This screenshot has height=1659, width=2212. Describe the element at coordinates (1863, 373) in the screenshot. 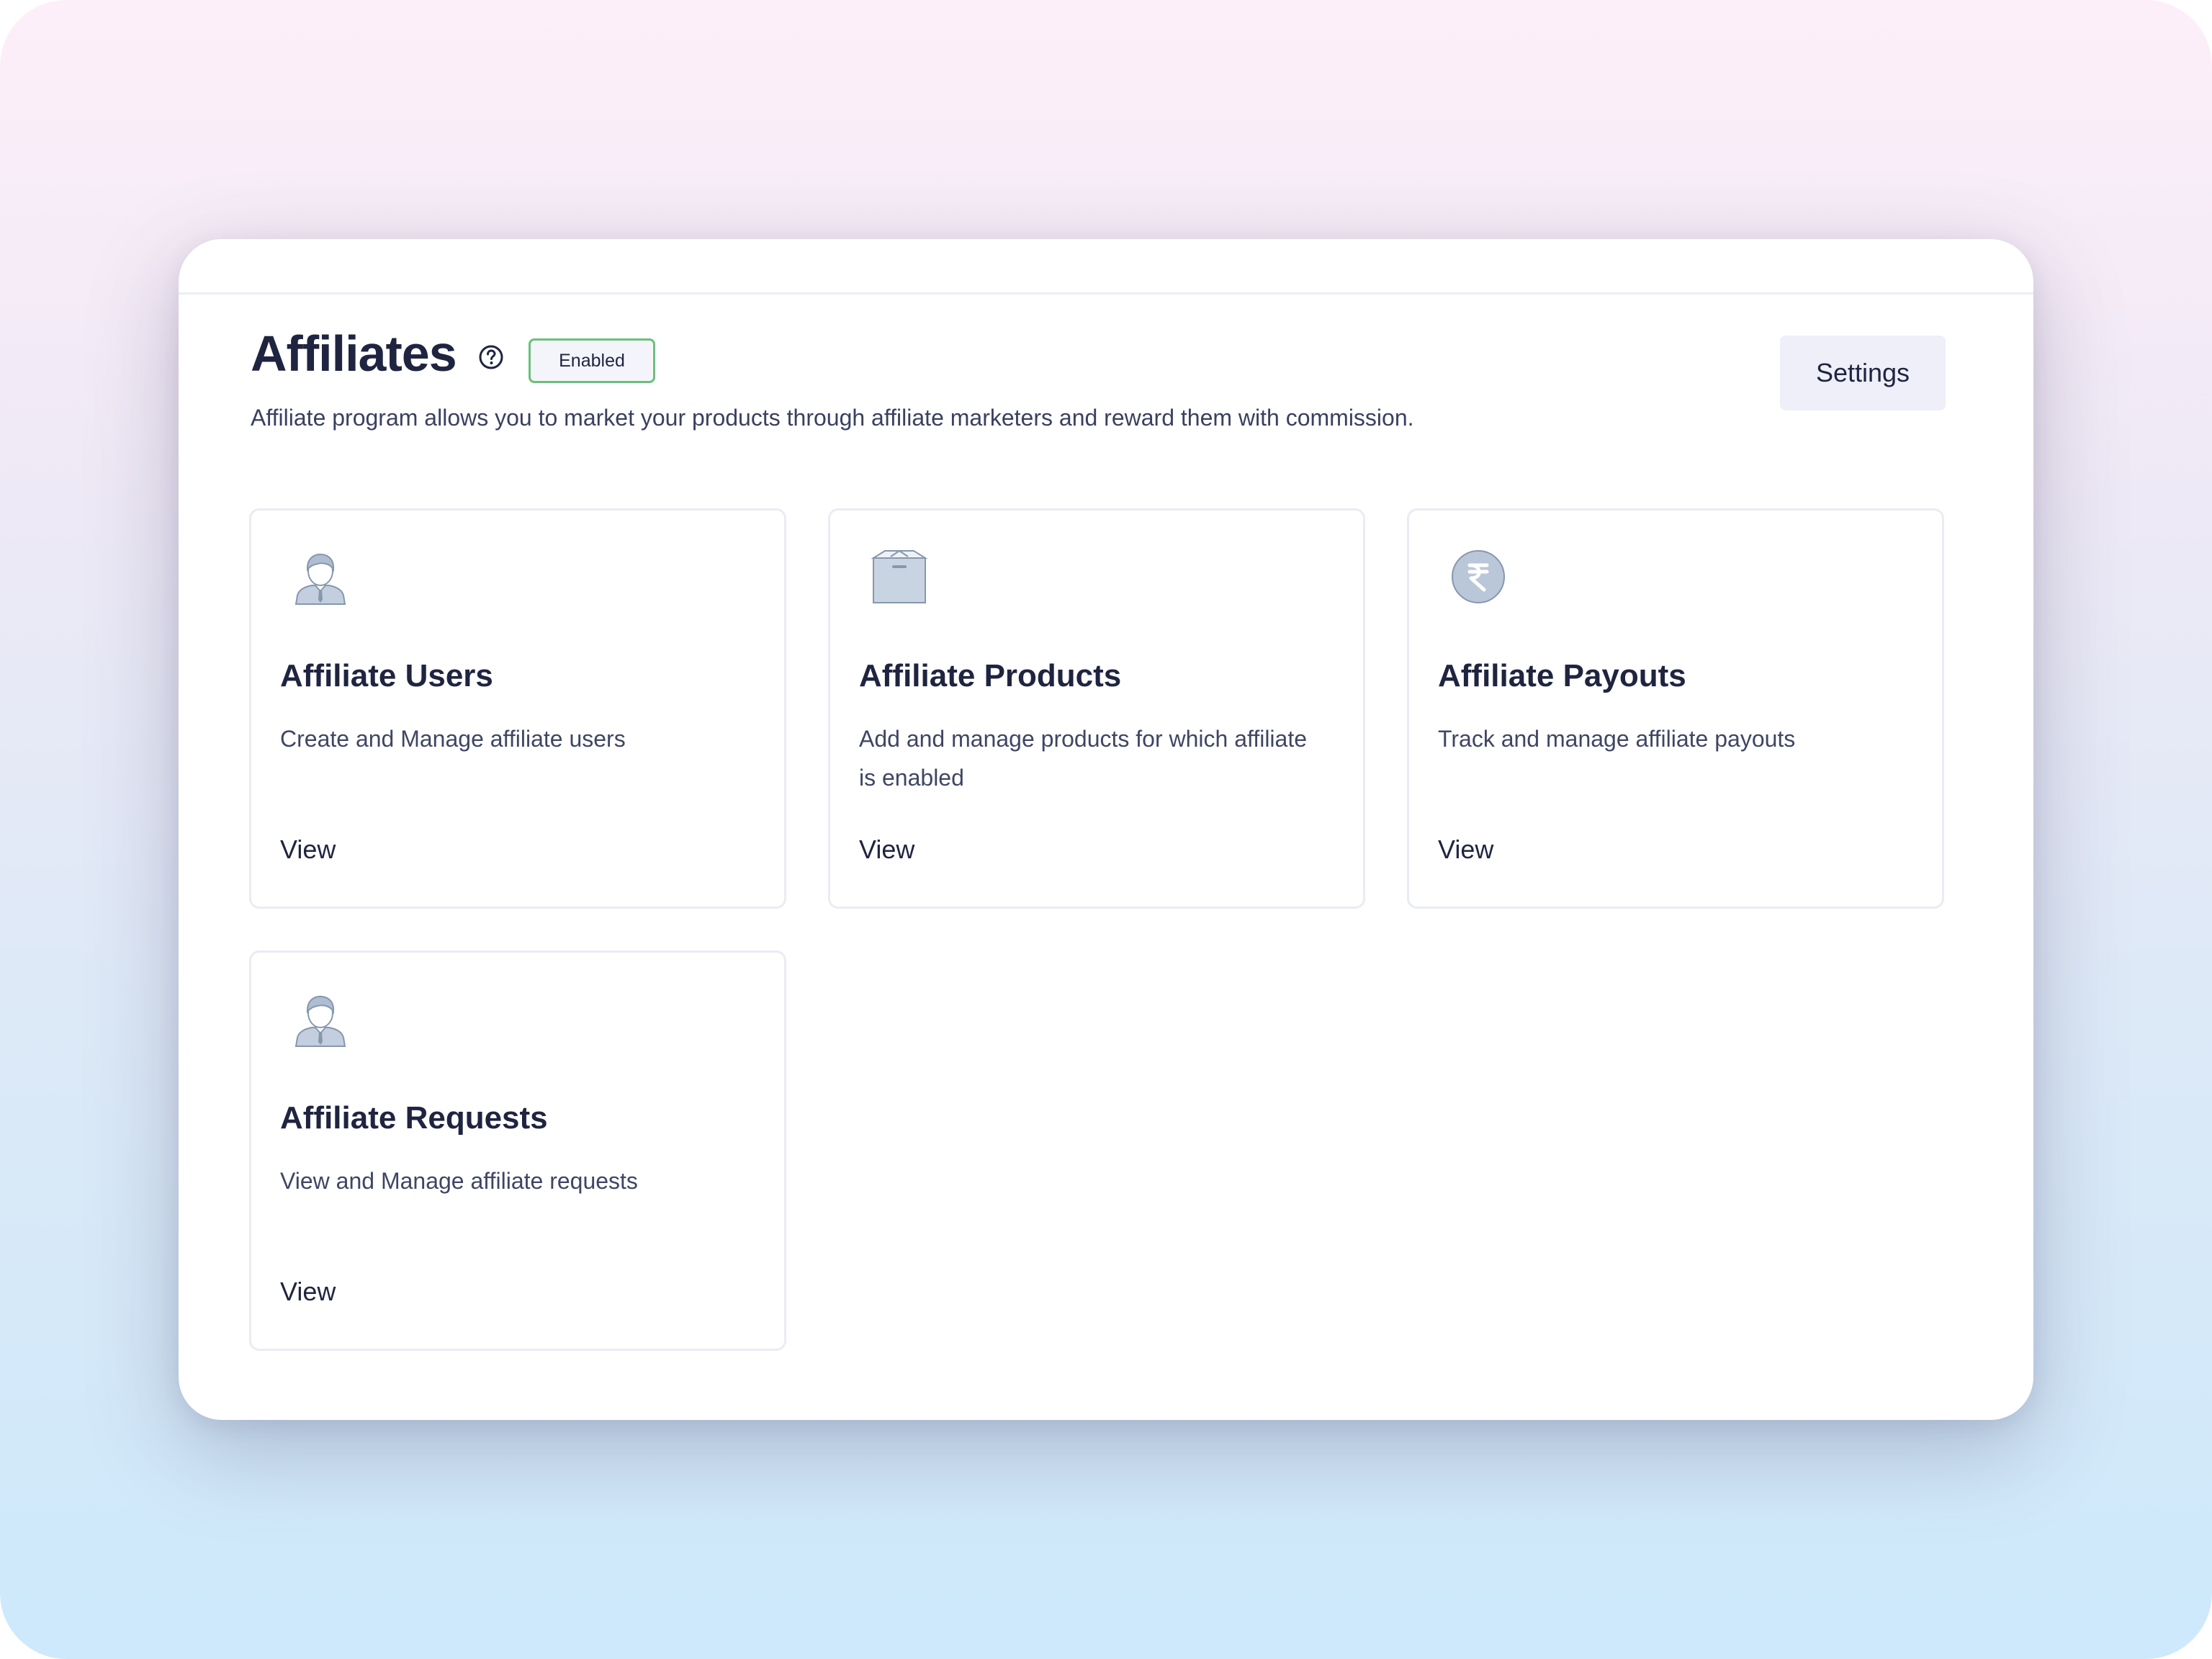

I see `settings-button: Settings` at that location.